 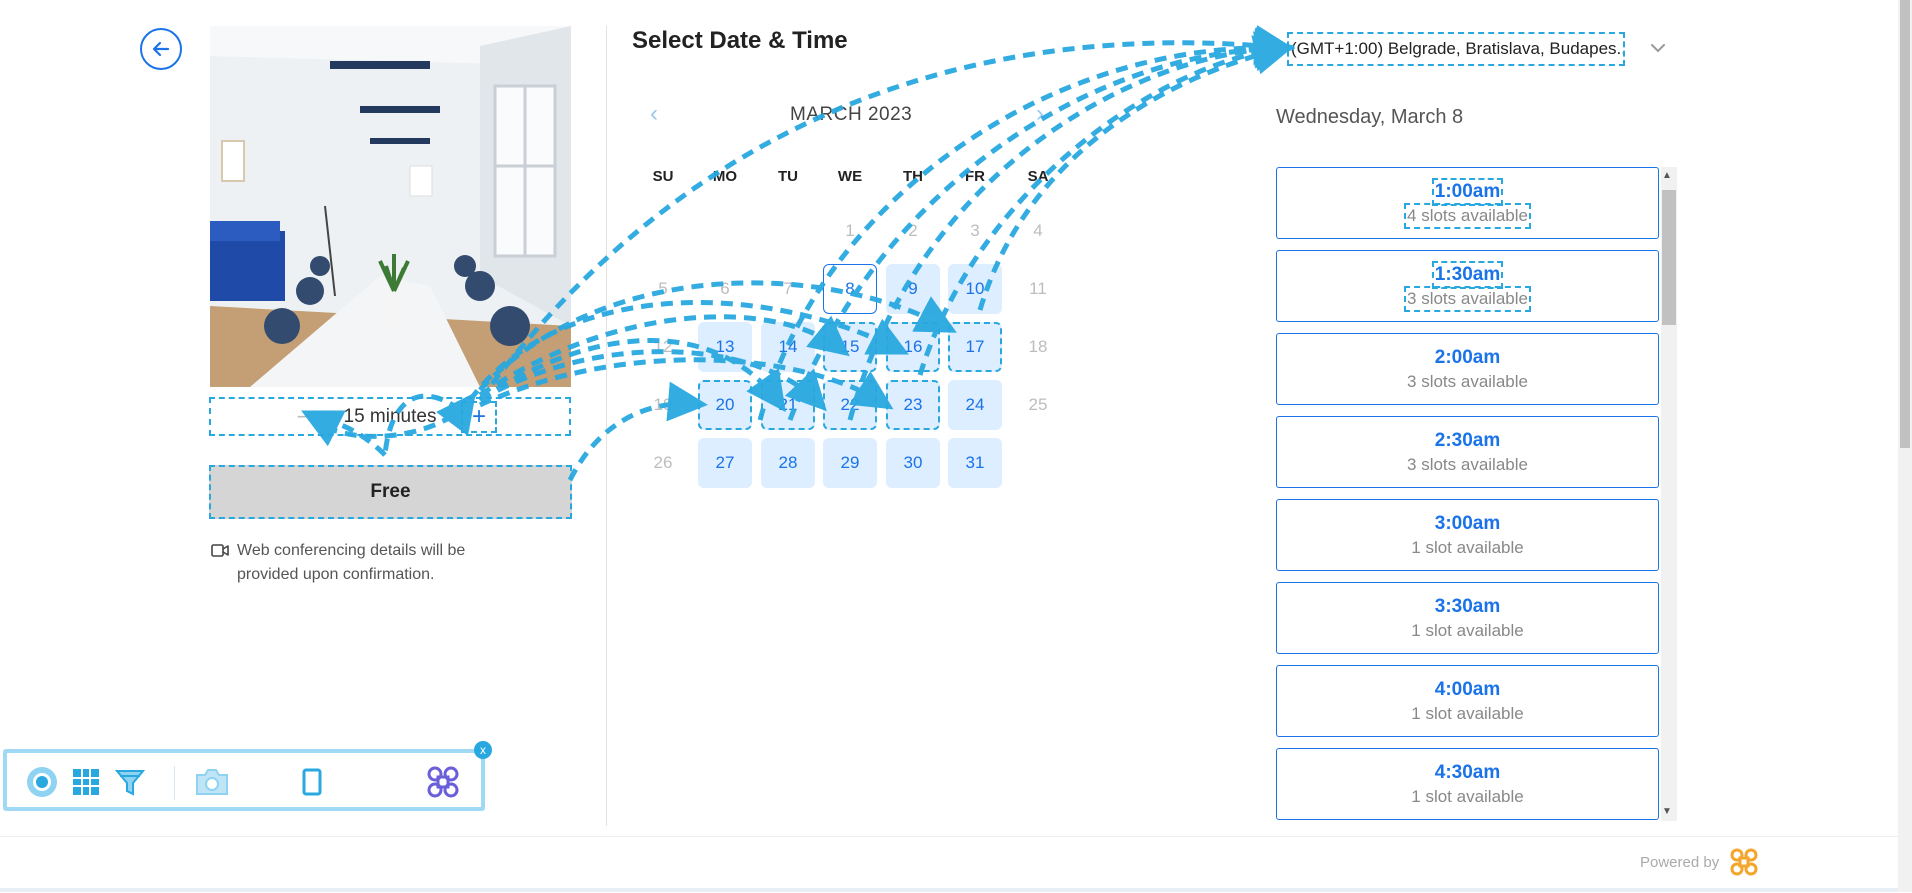 I want to click on powered-by-label: Powered by, so click(x=1680, y=862).